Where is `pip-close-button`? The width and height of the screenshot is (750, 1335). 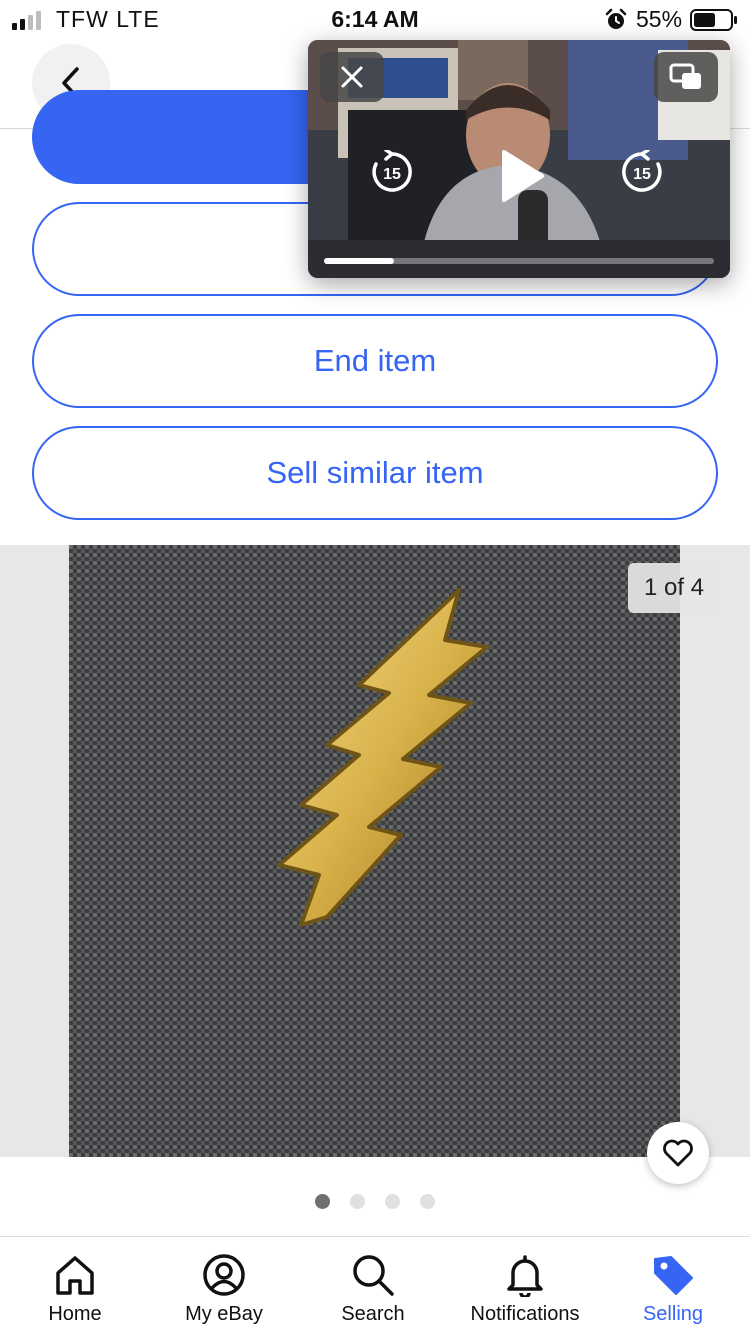
pip-close-button is located at coordinates (352, 77).